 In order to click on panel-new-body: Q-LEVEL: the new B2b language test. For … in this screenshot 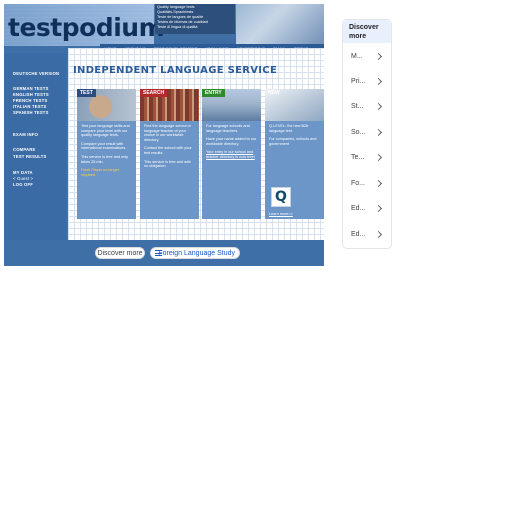, I will do `click(295, 137)`.